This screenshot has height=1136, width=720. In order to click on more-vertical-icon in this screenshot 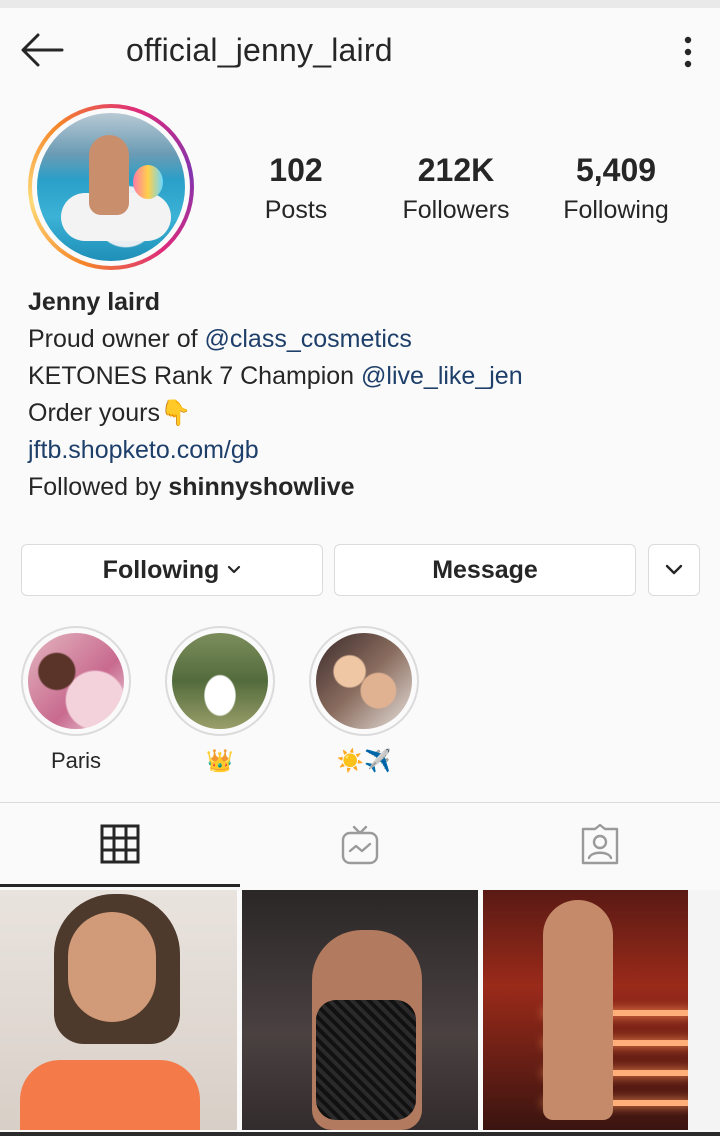, I will do `click(688, 52)`.